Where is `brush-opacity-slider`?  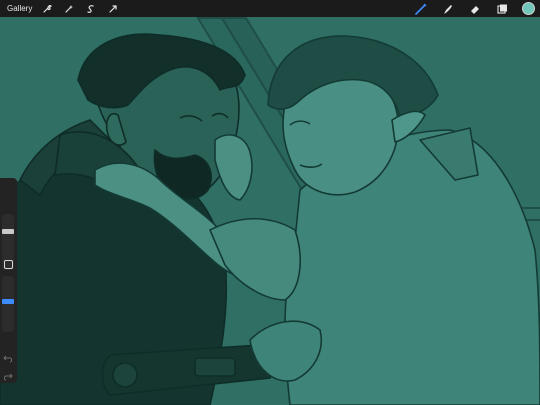
brush-opacity-slider is located at coordinates (8, 304).